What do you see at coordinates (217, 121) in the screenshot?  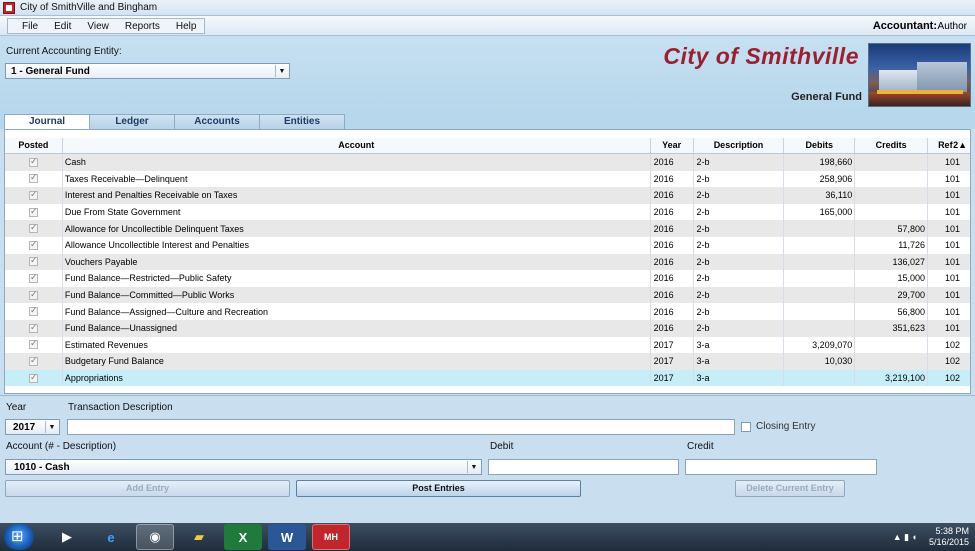 I see `tab-accounts: Accounts` at bounding box center [217, 121].